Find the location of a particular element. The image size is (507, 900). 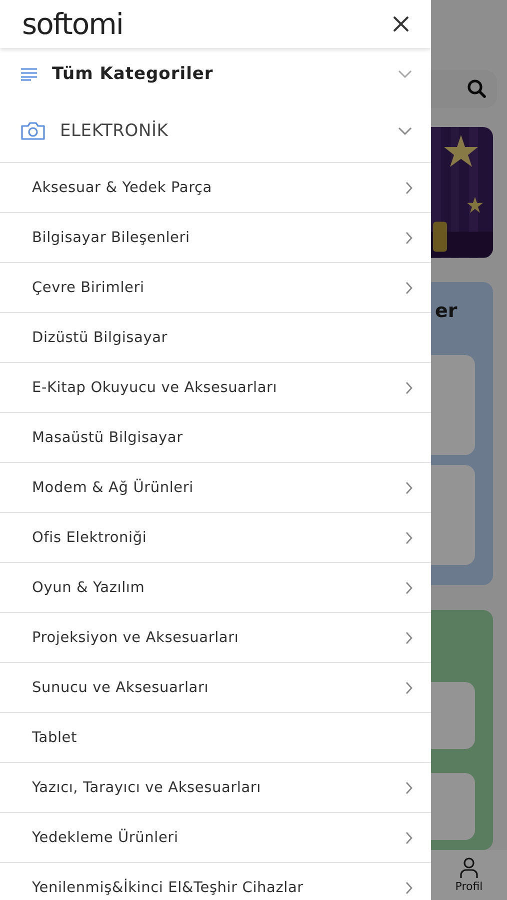

category-item: Bilgisayar Bileşenleri is located at coordinates (215, 238).